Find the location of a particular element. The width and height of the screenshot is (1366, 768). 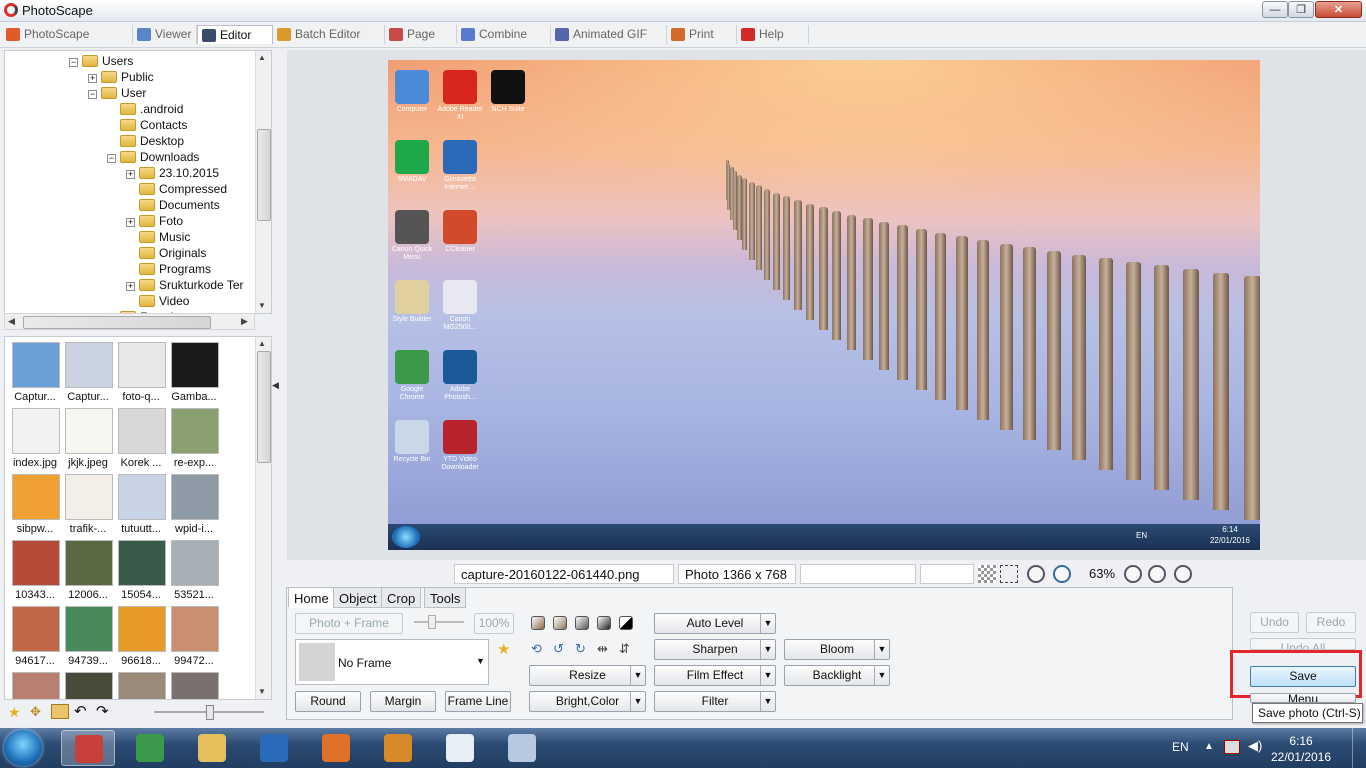

tree-item: Video is located at coordinates (130, 301).